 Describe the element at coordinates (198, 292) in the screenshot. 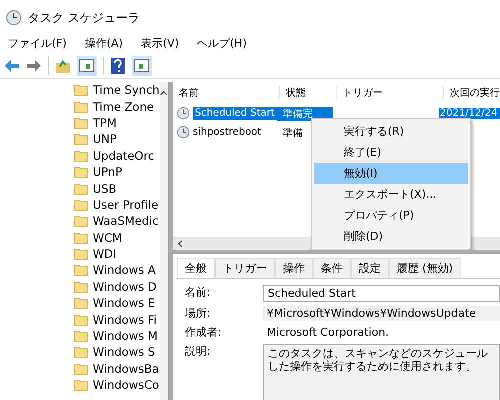

I see `field-label: 名前:` at that location.